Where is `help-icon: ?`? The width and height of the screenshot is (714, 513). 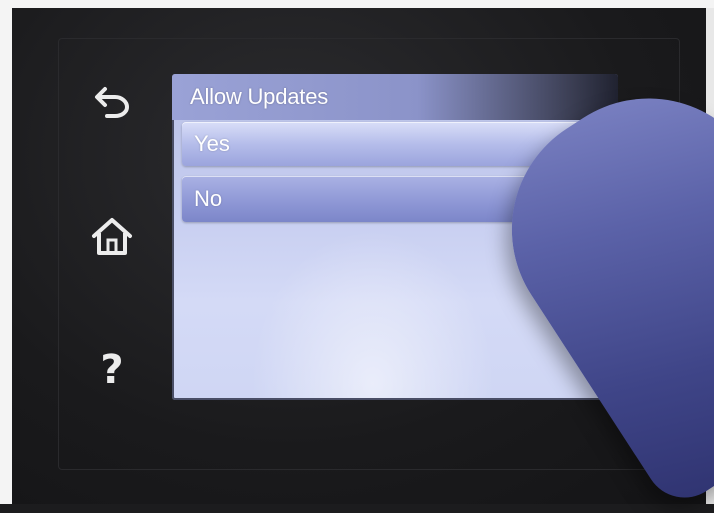 help-icon: ? is located at coordinates (112, 370).